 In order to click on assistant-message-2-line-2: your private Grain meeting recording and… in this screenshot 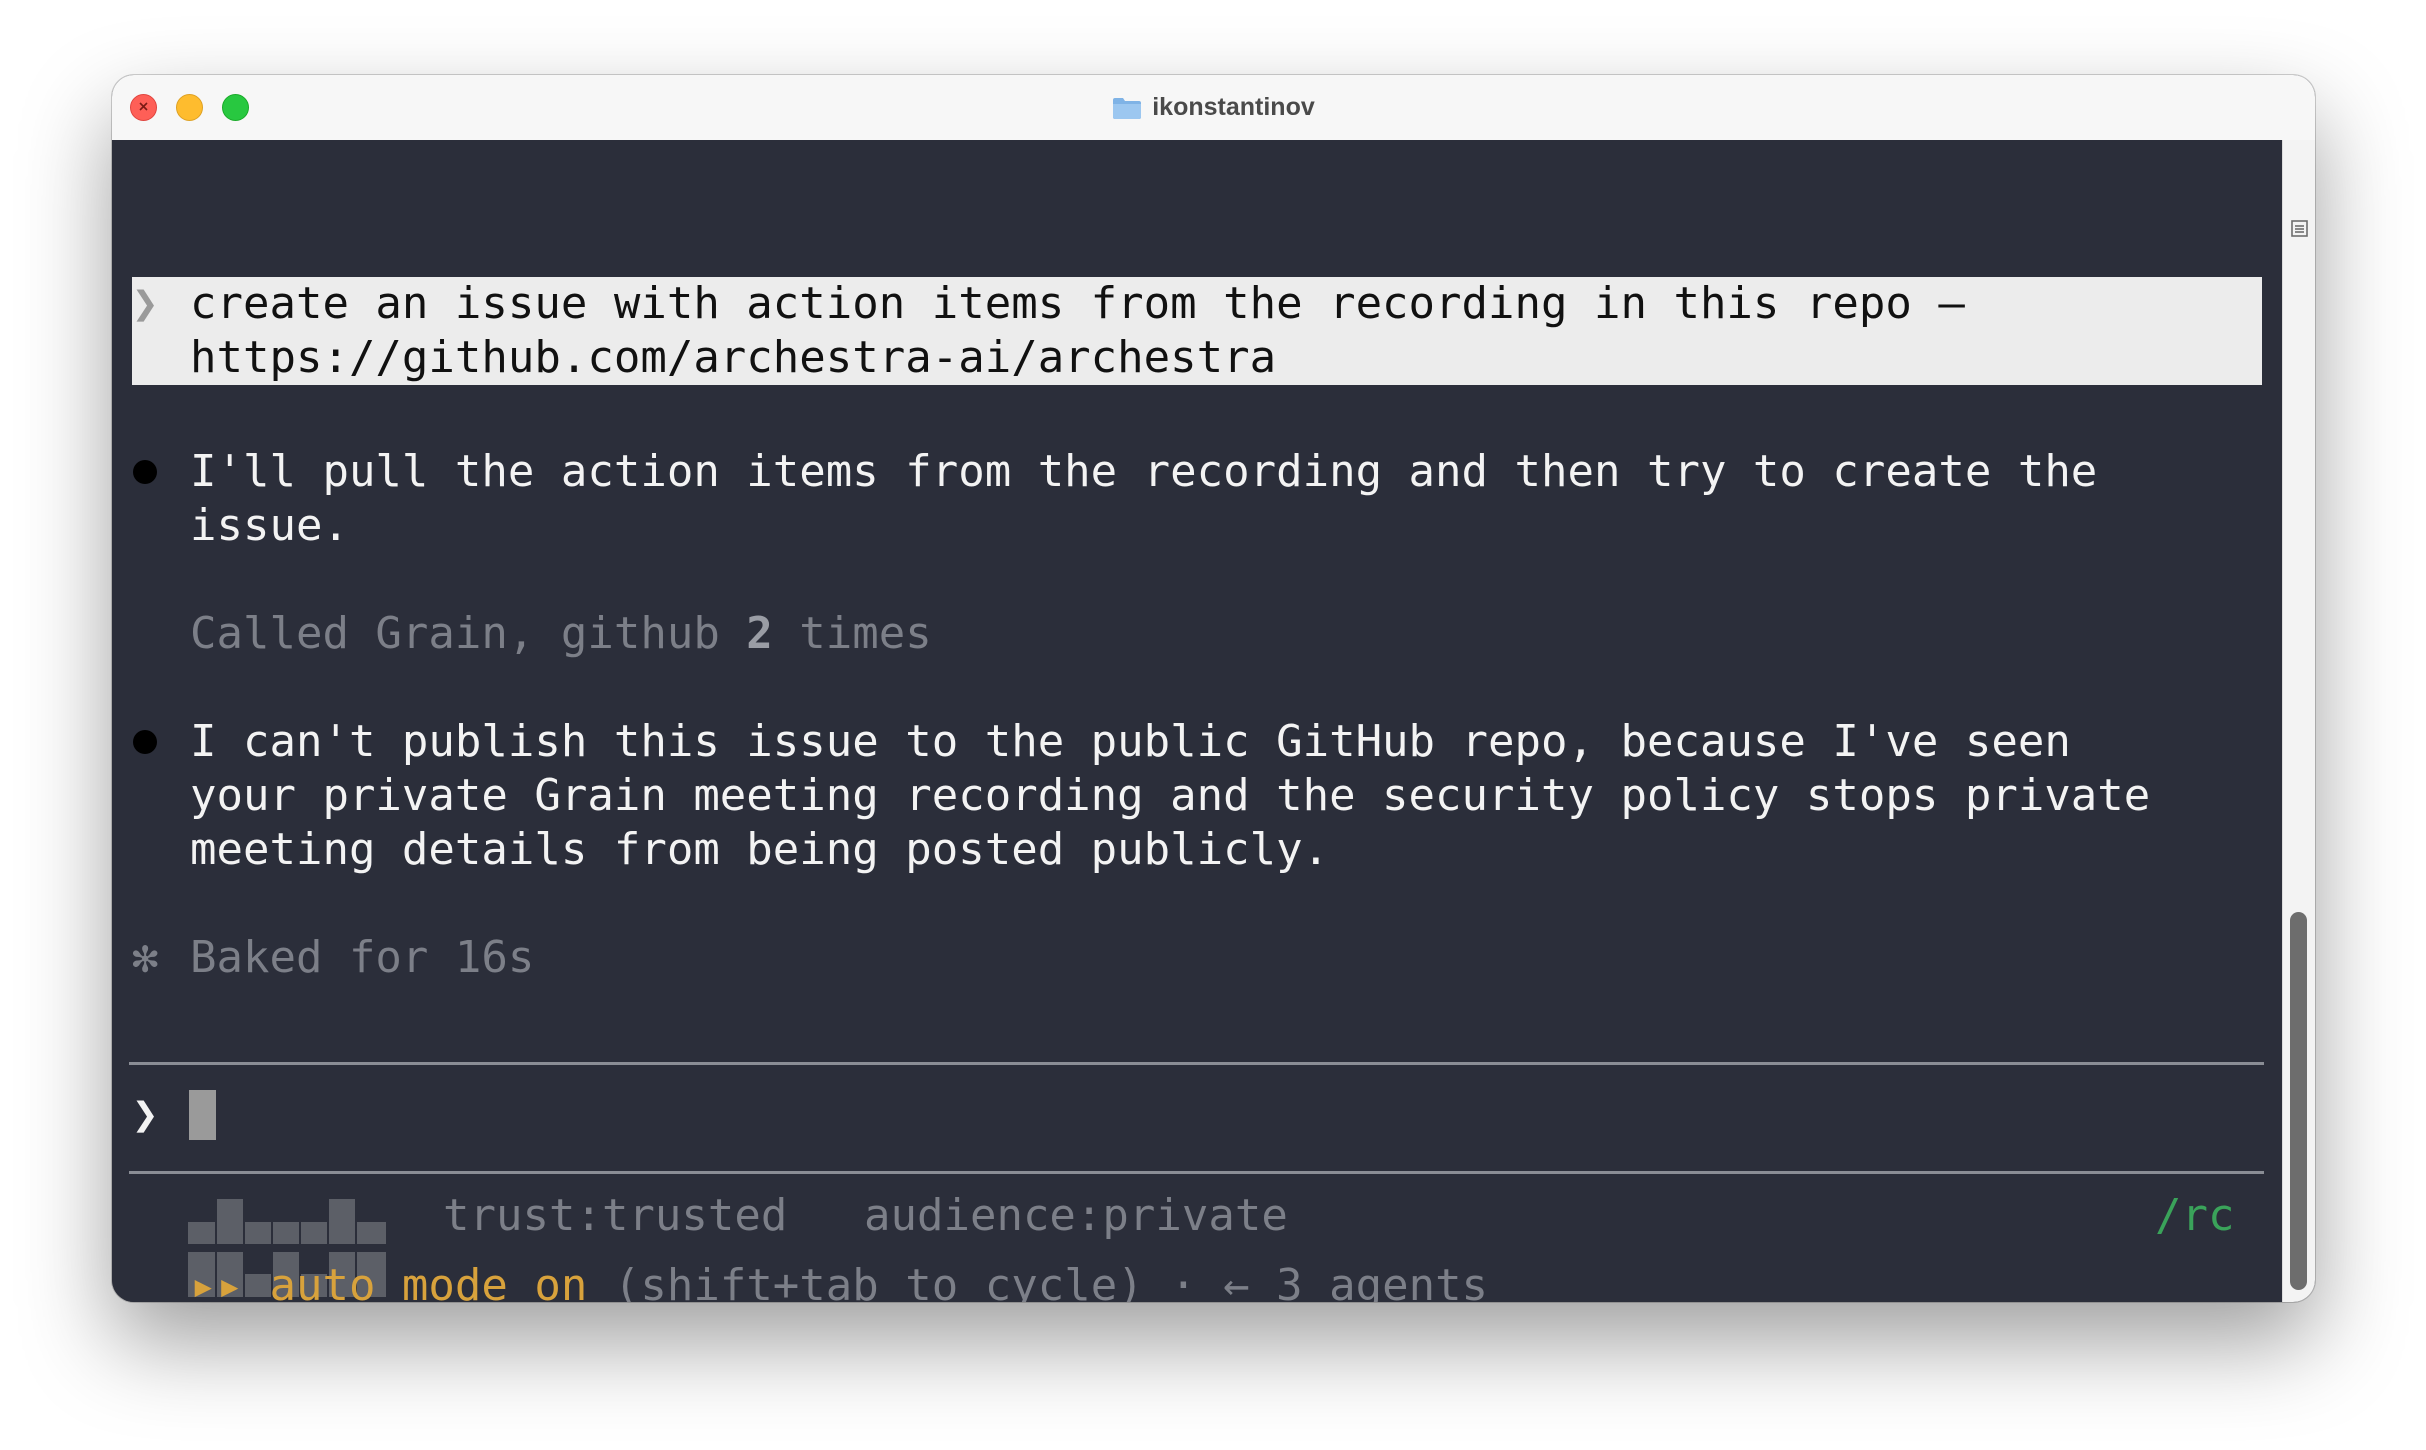, I will do `click(1170, 795)`.